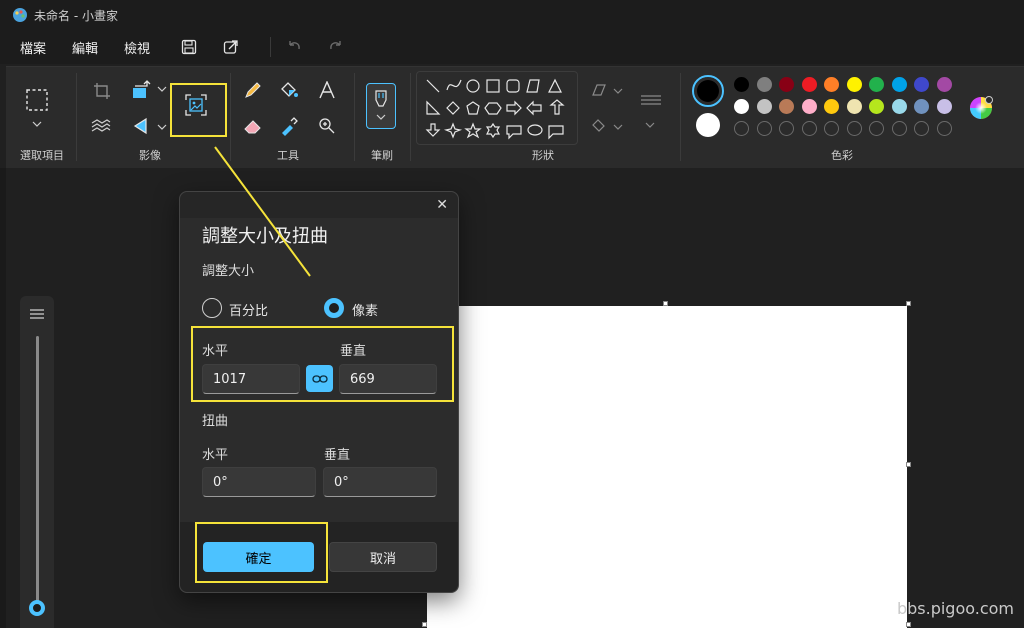 This screenshot has height=628, width=1024. I want to click on save-icon, so click(189, 47).